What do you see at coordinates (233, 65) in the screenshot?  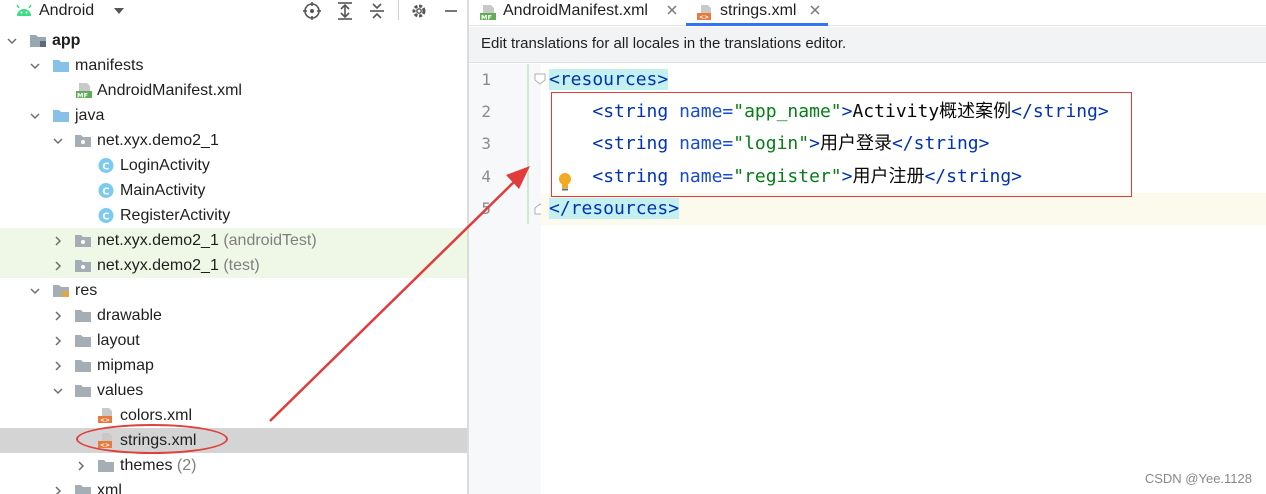 I see `tree-item-manifests: manifests` at bounding box center [233, 65].